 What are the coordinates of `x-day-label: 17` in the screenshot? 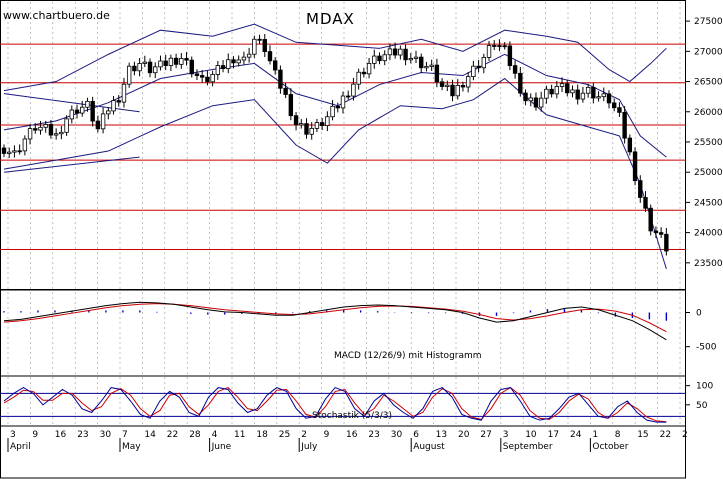 It's located at (553, 435).